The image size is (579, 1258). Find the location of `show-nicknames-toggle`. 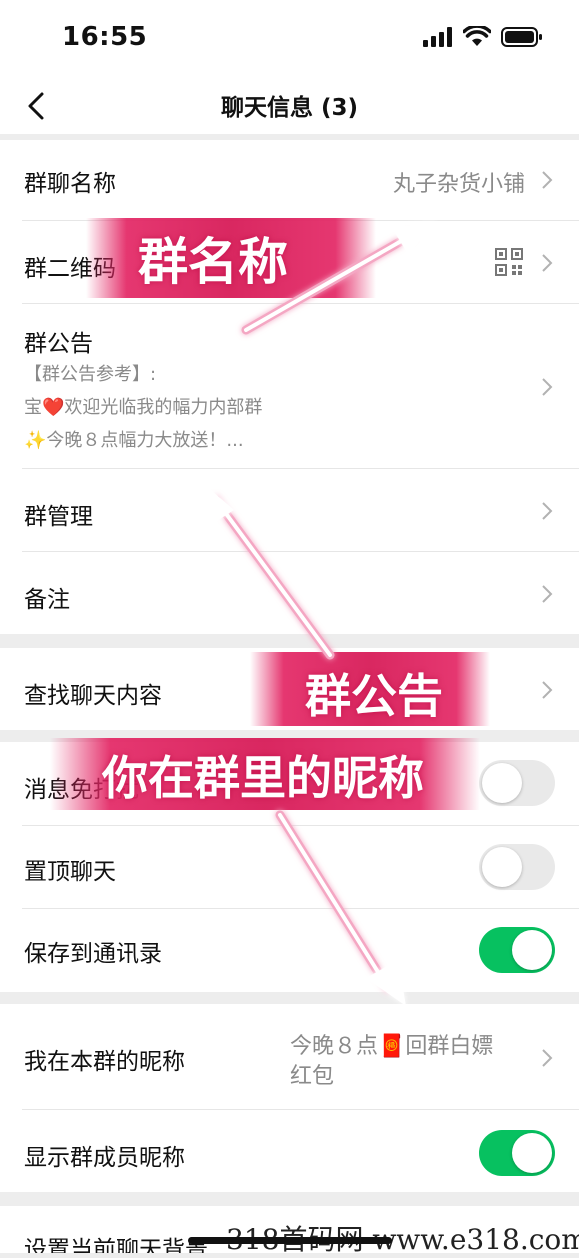

show-nicknames-toggle is located at coordinates (517, 1153).